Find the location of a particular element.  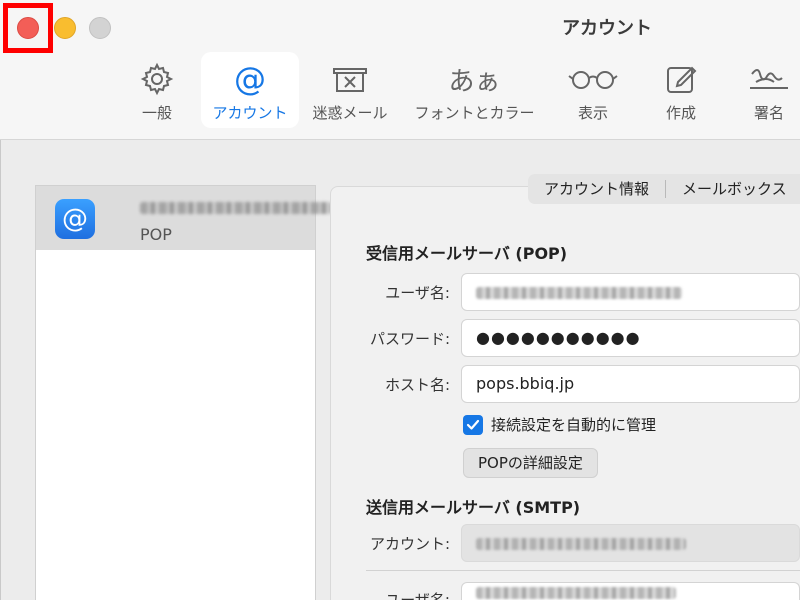

incoming-username-label: ユーザ名: is located at coordinates (417, 293).